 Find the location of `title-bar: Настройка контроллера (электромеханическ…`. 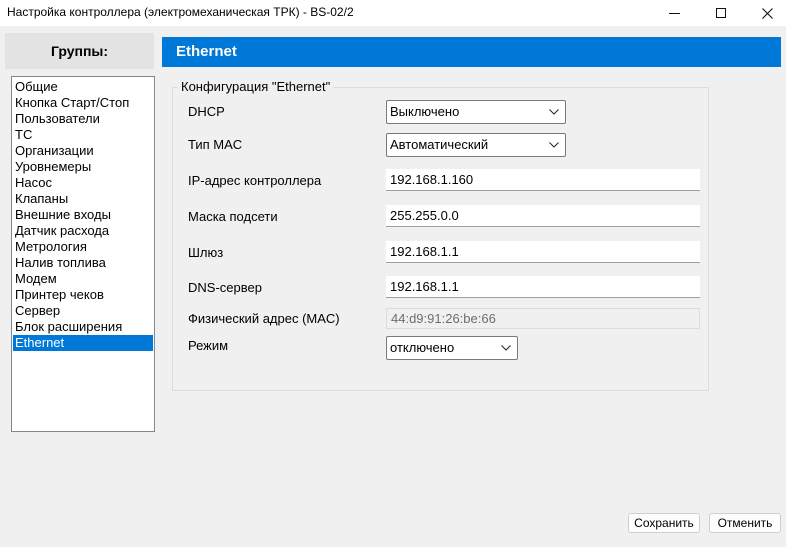

title-bar: Настройка контроллера (электромеханическ… is located at coordinates (393, 13).